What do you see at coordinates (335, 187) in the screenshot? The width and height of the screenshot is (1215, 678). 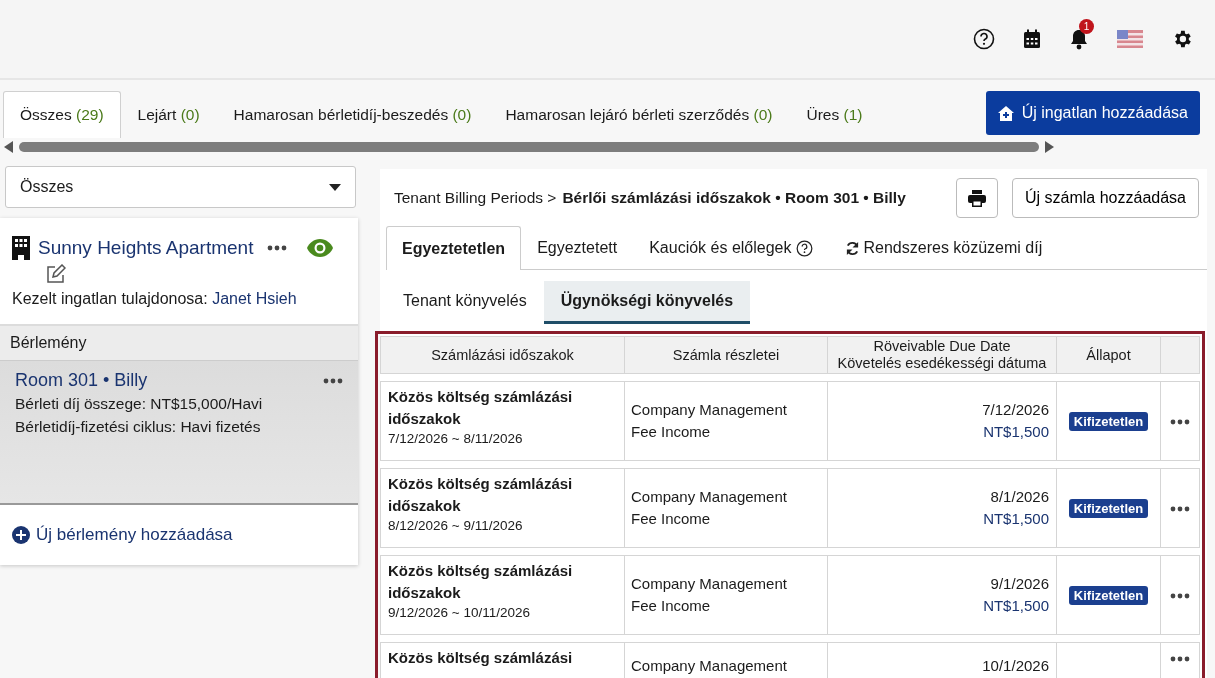 I see `caret-icon` at bounding box center [335, 187].